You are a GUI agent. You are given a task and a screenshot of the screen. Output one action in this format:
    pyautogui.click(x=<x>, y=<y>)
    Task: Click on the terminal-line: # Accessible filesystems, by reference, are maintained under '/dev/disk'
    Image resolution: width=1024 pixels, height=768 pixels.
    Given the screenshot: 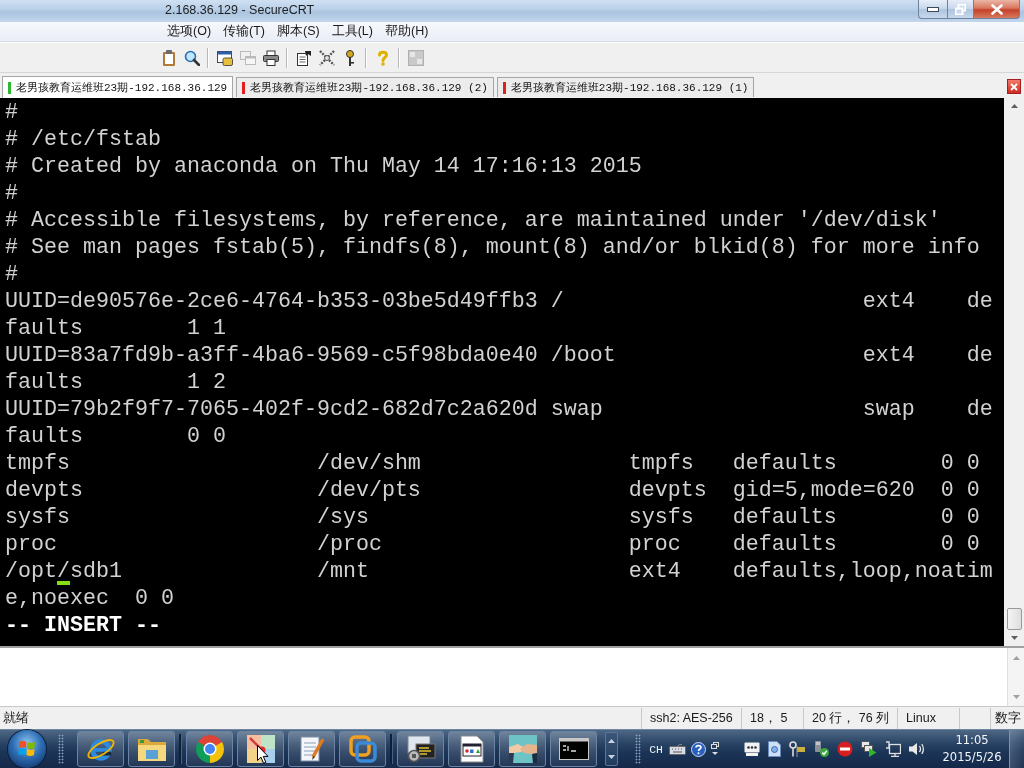 What is the action you would take?
    pyautogui.click(x=473, y=220)
    